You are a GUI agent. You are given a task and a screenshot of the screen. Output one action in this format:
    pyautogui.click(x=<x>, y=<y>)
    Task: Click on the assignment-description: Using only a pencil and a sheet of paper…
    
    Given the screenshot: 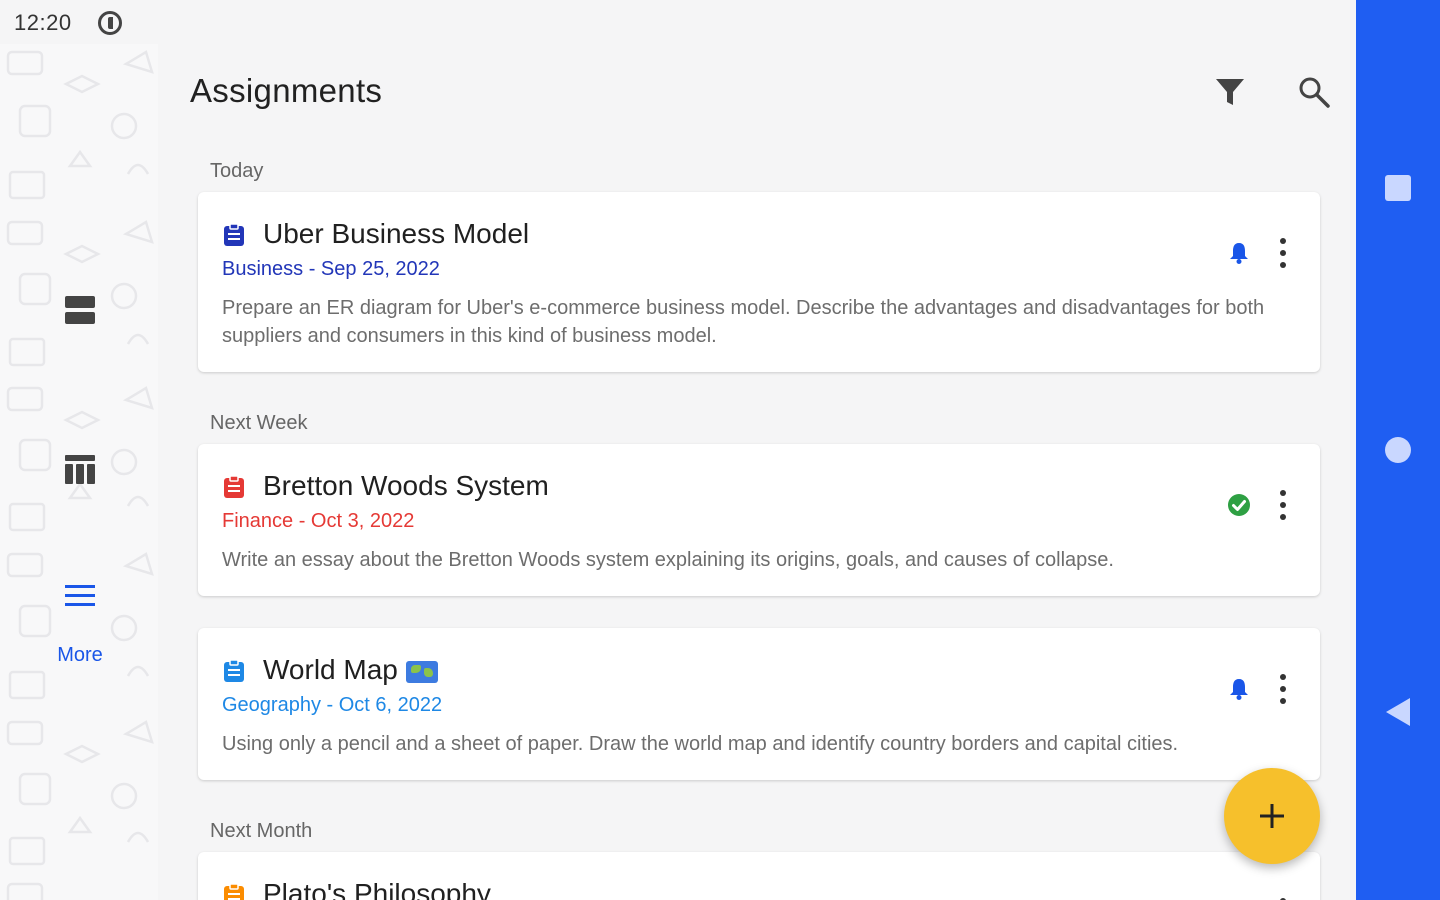 What is the action you would take?
    pyautogui.click(x=700, y=744)
    